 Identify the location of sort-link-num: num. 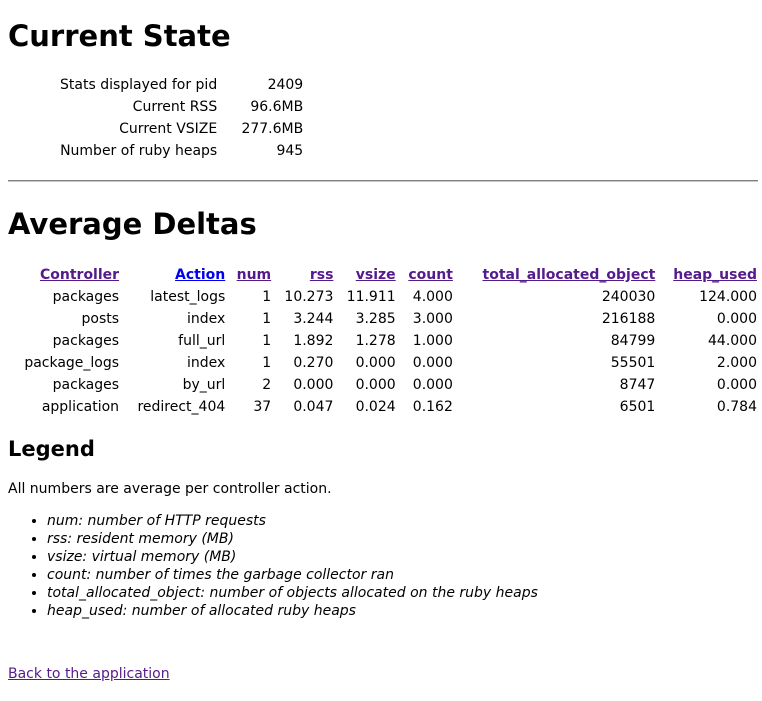
(254, 275).